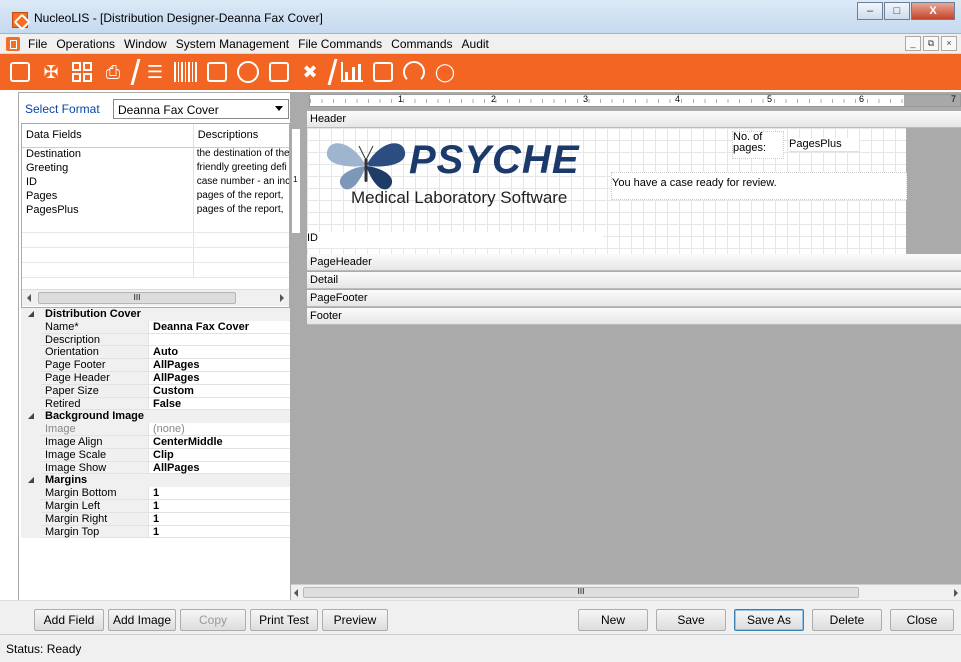  I want to click on barcode-icon, so click(186, 72).